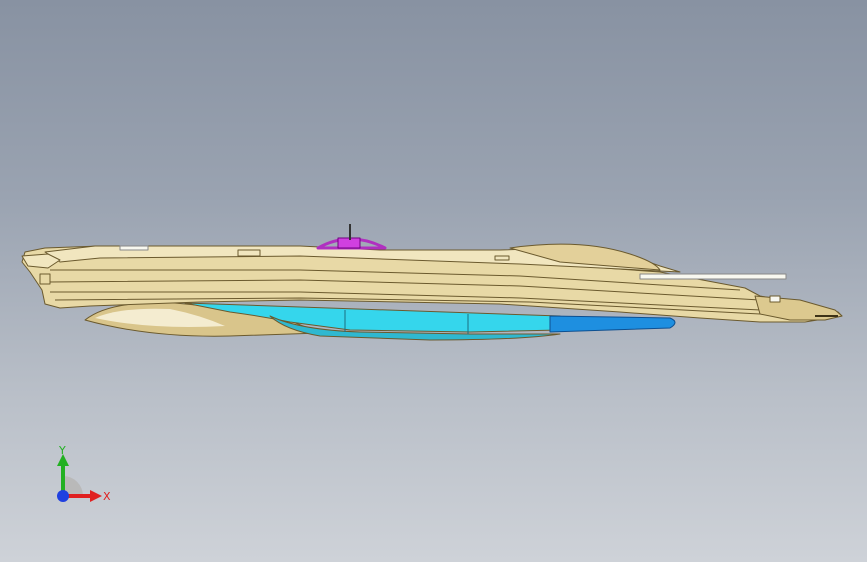 This screenshot has height=562, width=867. What do you see at coordinates (713, 276) in the screenshot?
I see `antenna-rail` at bounding box center [713, 276].